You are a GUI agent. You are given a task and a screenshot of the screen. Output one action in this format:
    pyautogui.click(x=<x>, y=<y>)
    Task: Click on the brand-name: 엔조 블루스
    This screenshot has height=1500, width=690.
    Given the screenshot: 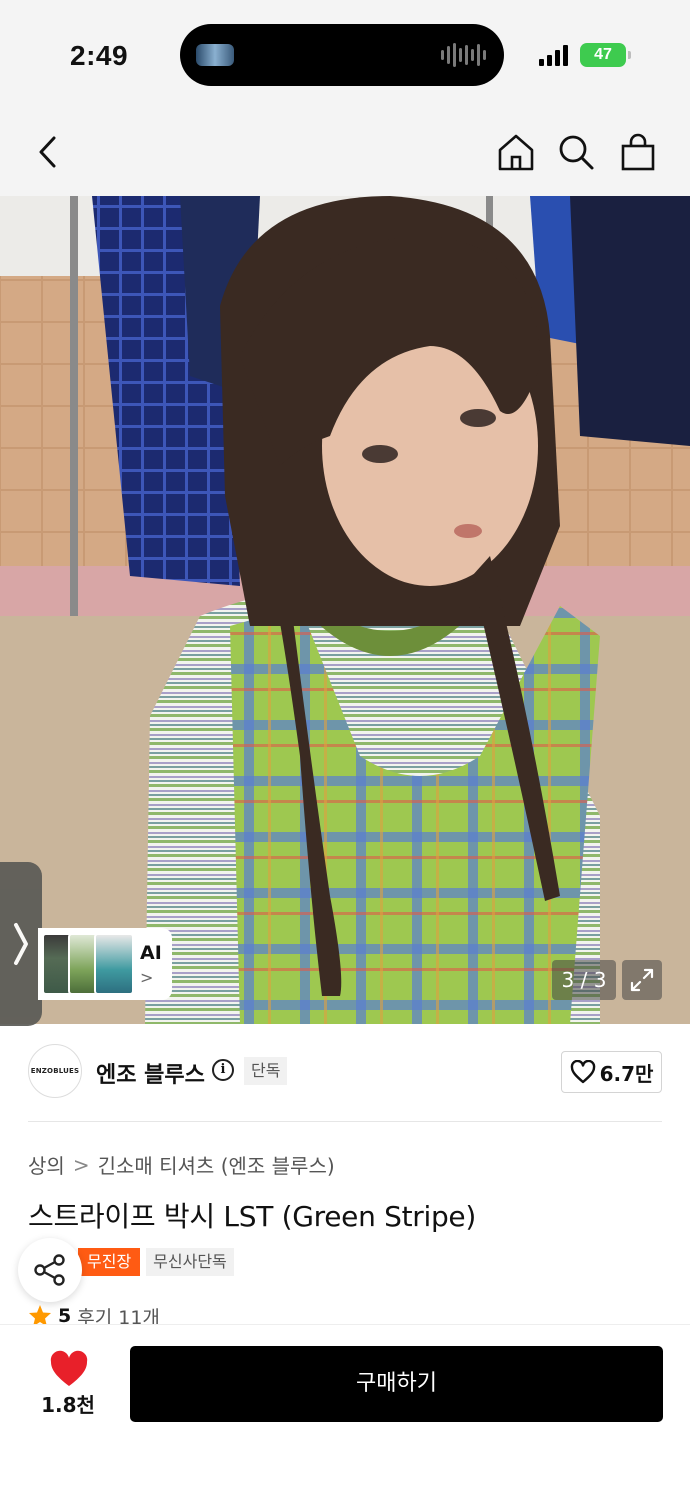 What is the action you would take?
    pyautogui.click(x=150, y=1073)
    